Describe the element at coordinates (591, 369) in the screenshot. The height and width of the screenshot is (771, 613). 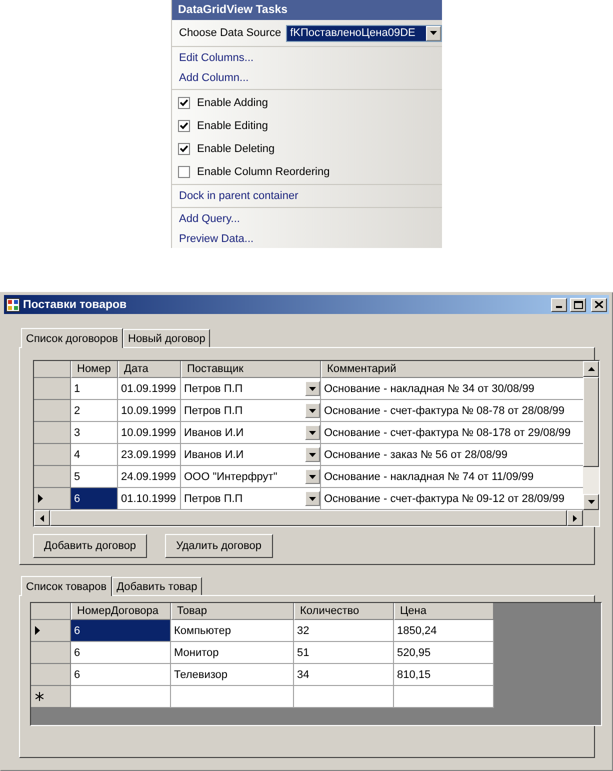
I see `up-arrow-icon` at that location.